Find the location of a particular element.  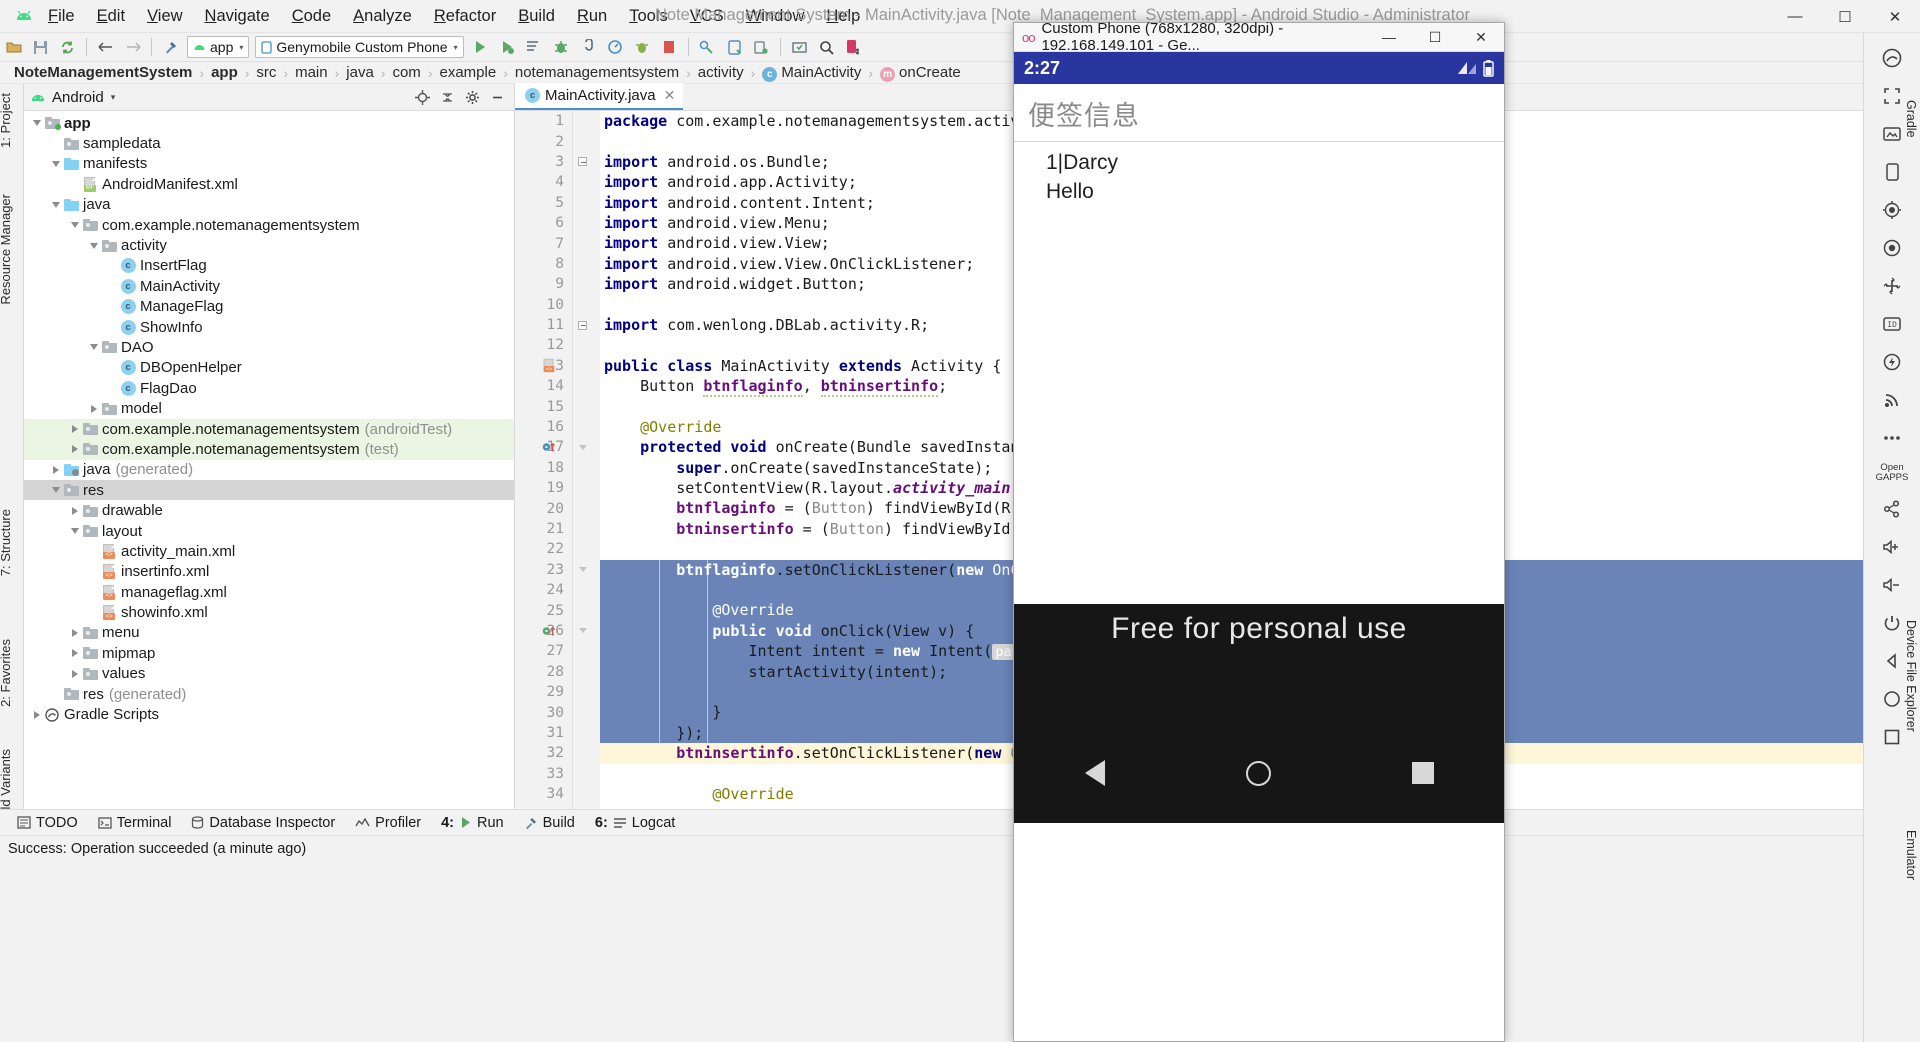

gutter-line: 20 is located at coordinates (557, 508).